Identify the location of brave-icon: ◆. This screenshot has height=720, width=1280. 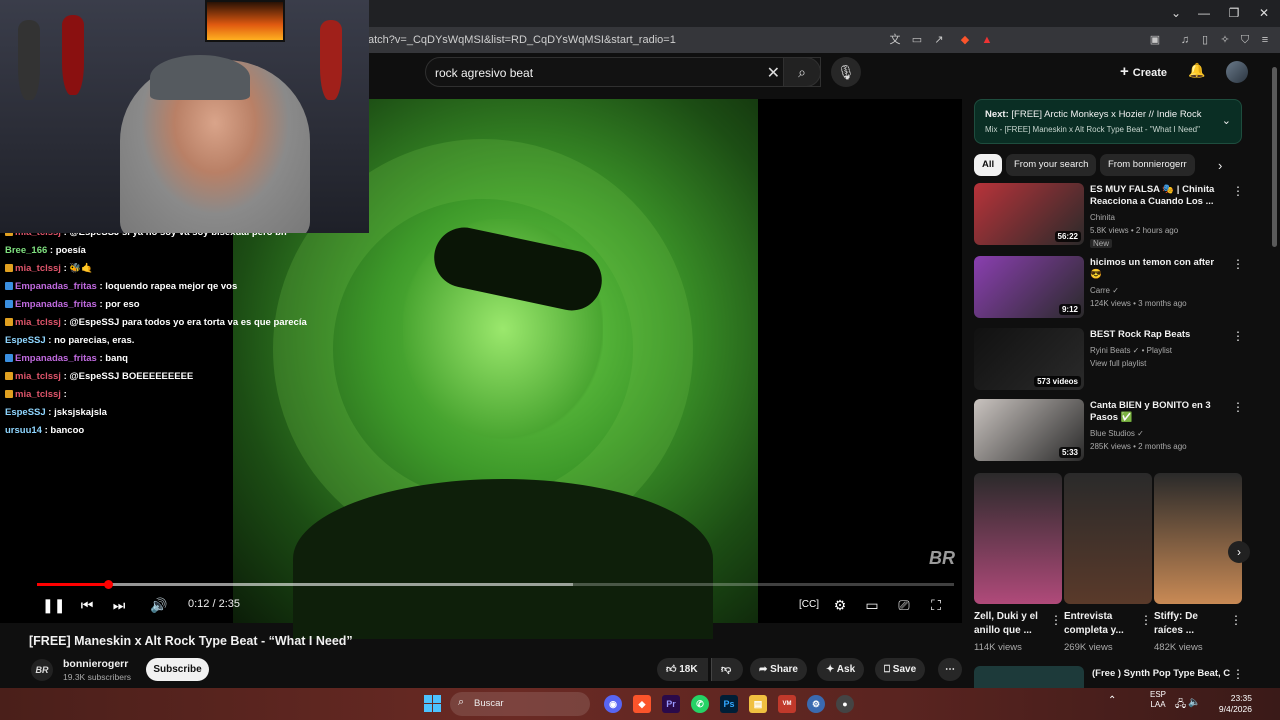
(642, 704).